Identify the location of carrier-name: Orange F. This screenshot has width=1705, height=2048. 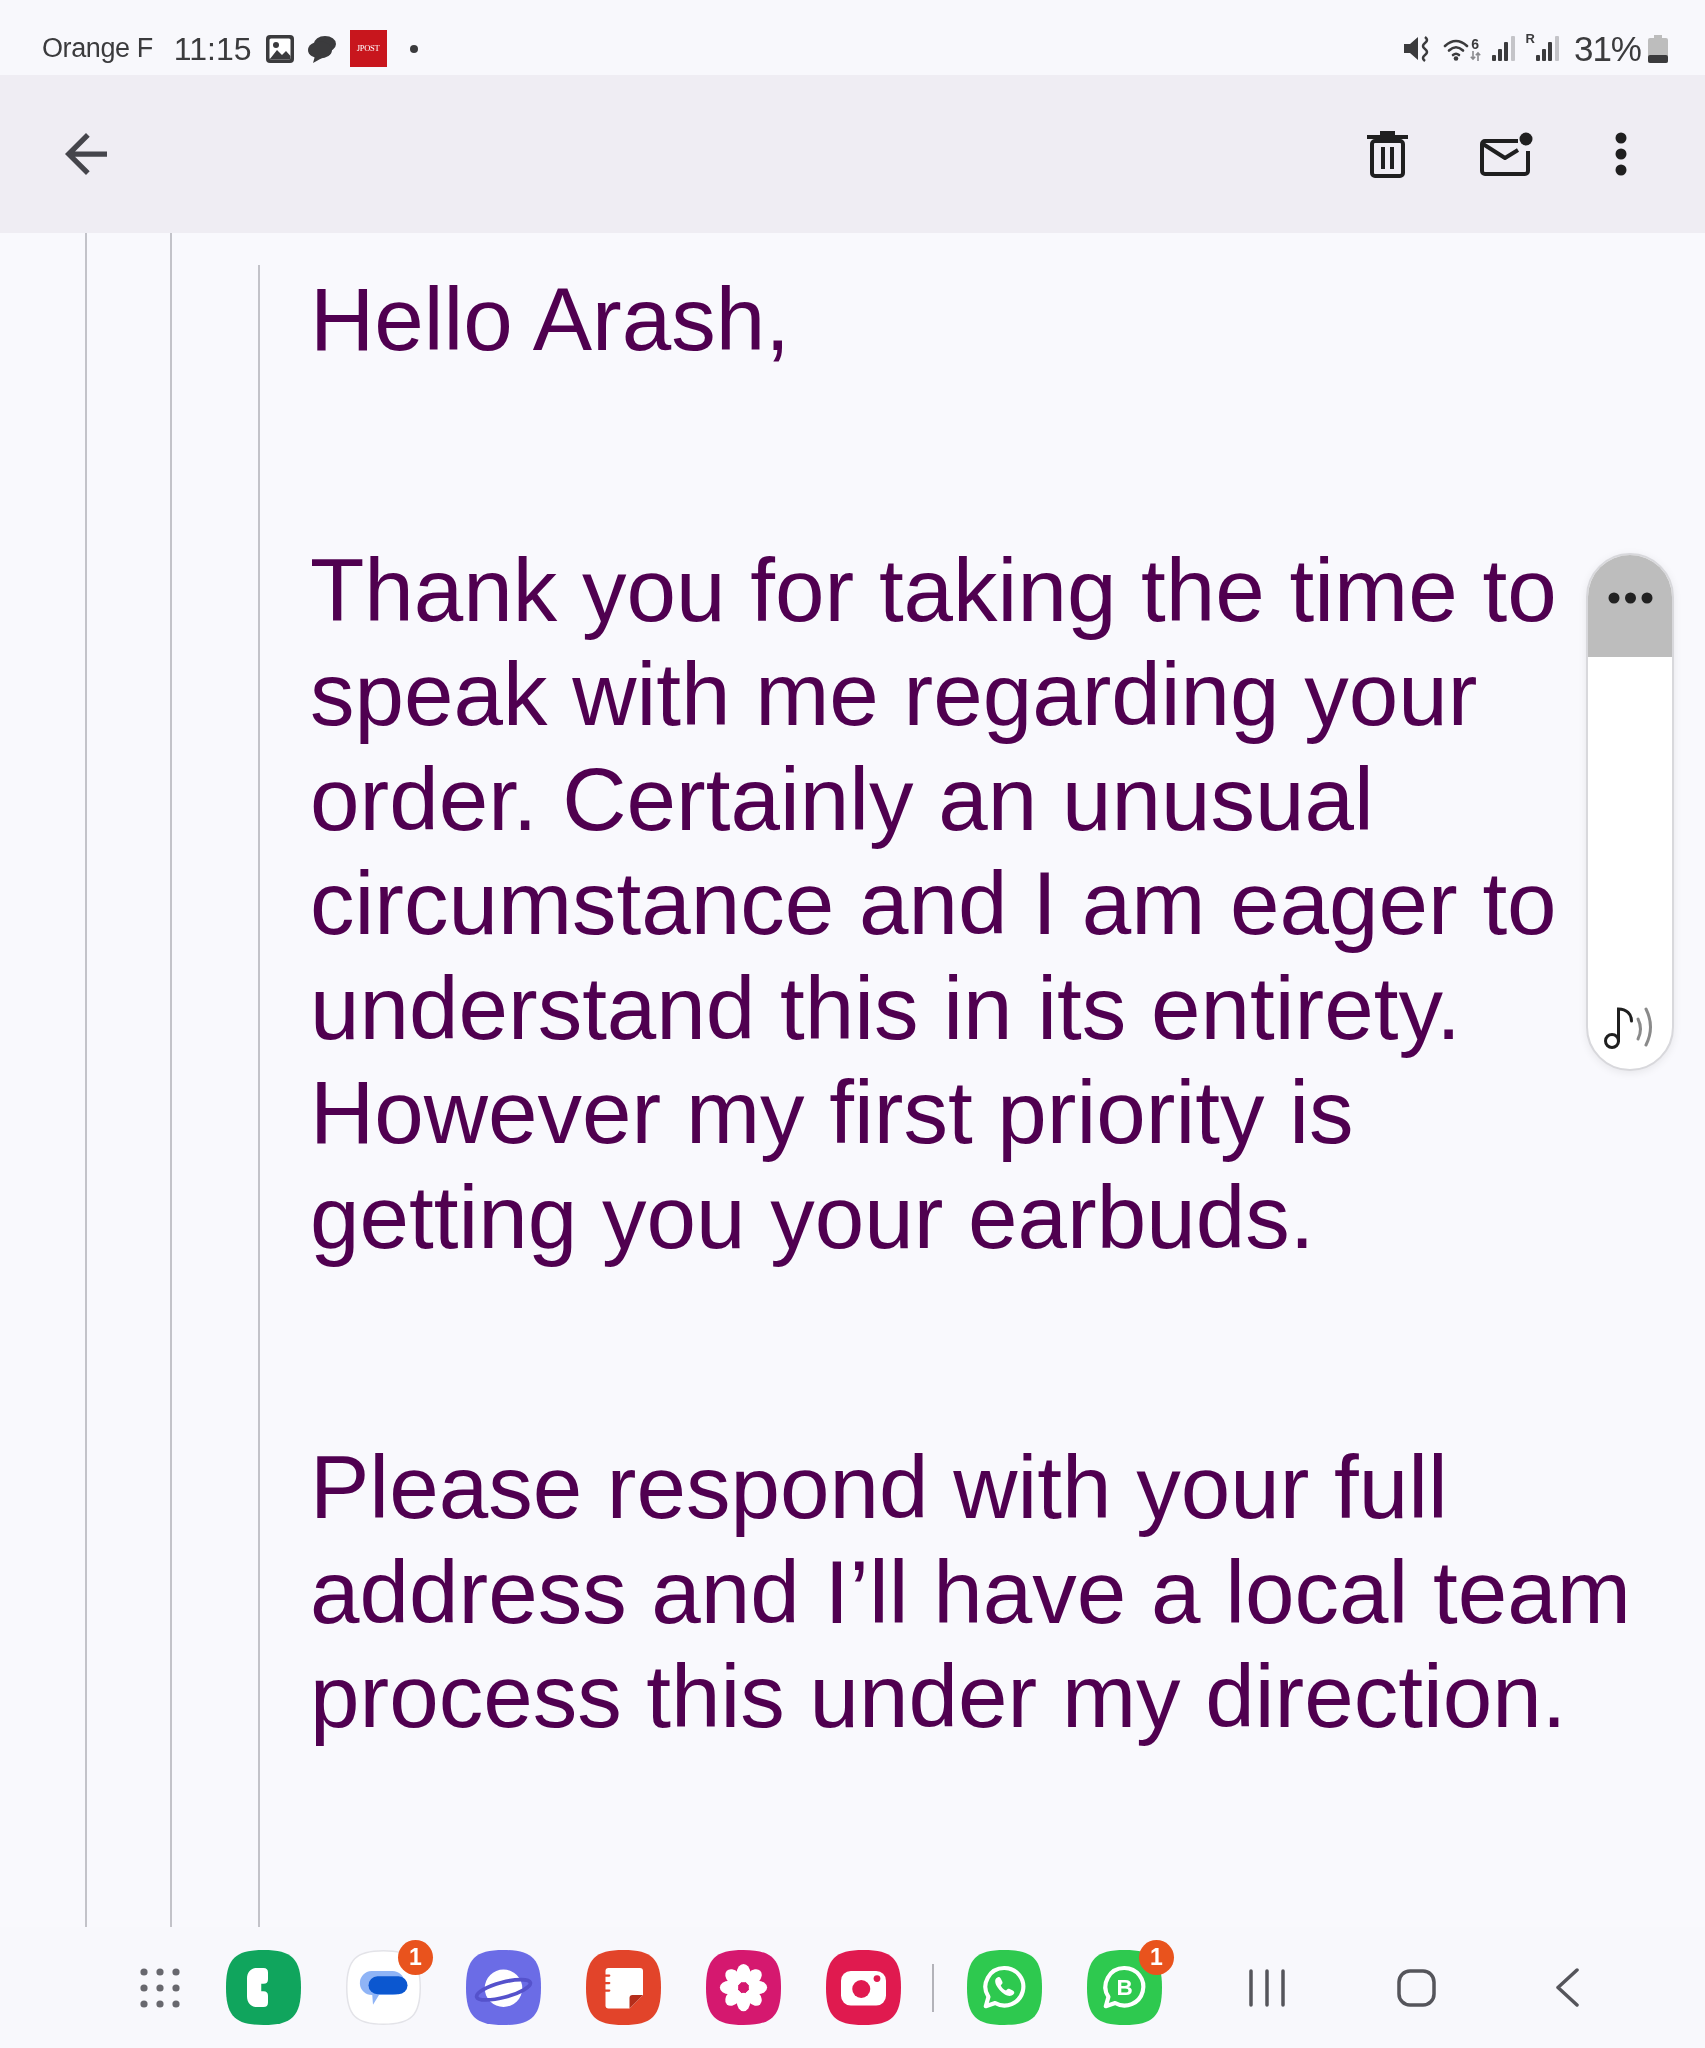
(97, 48).